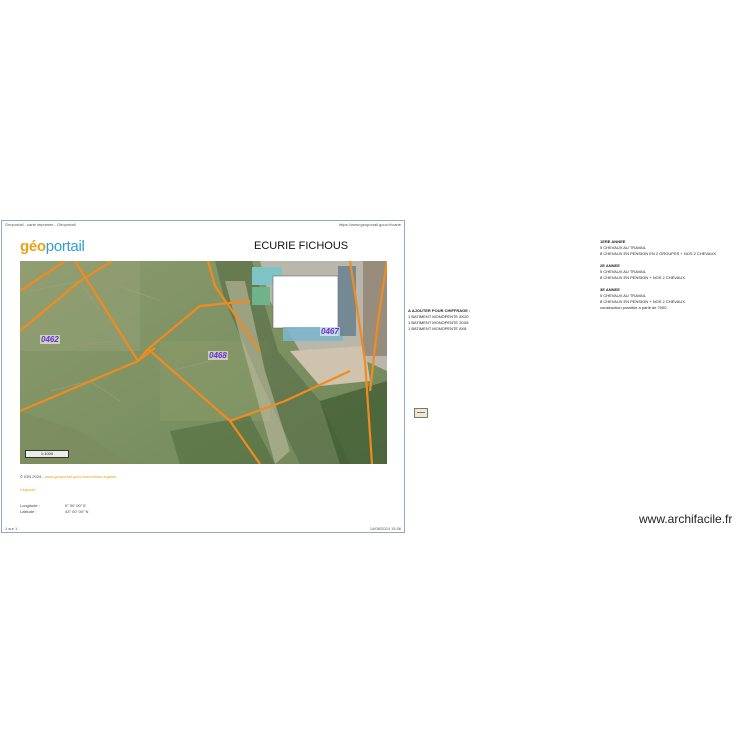 Image resolution: width=750 pixels, height=750 pixels. I want to click on watermark-text: www.archifacile.fr, so click(686, 519).